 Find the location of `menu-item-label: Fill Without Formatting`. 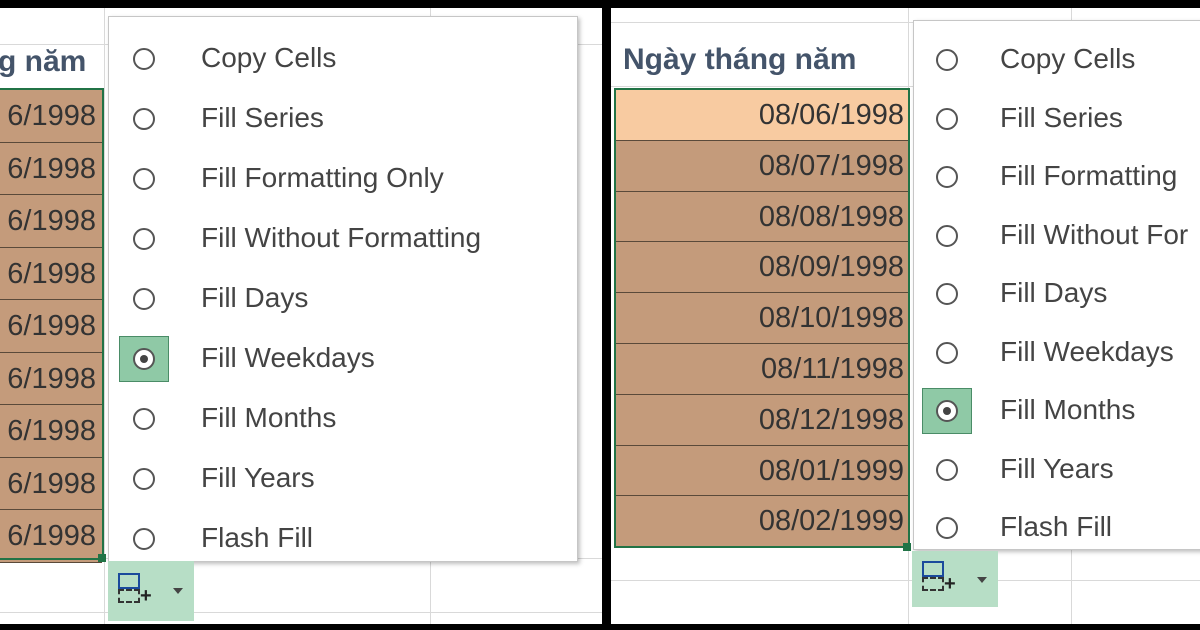

menu-item-label: Fill Without Formatting is located at coordinates (341, 237).